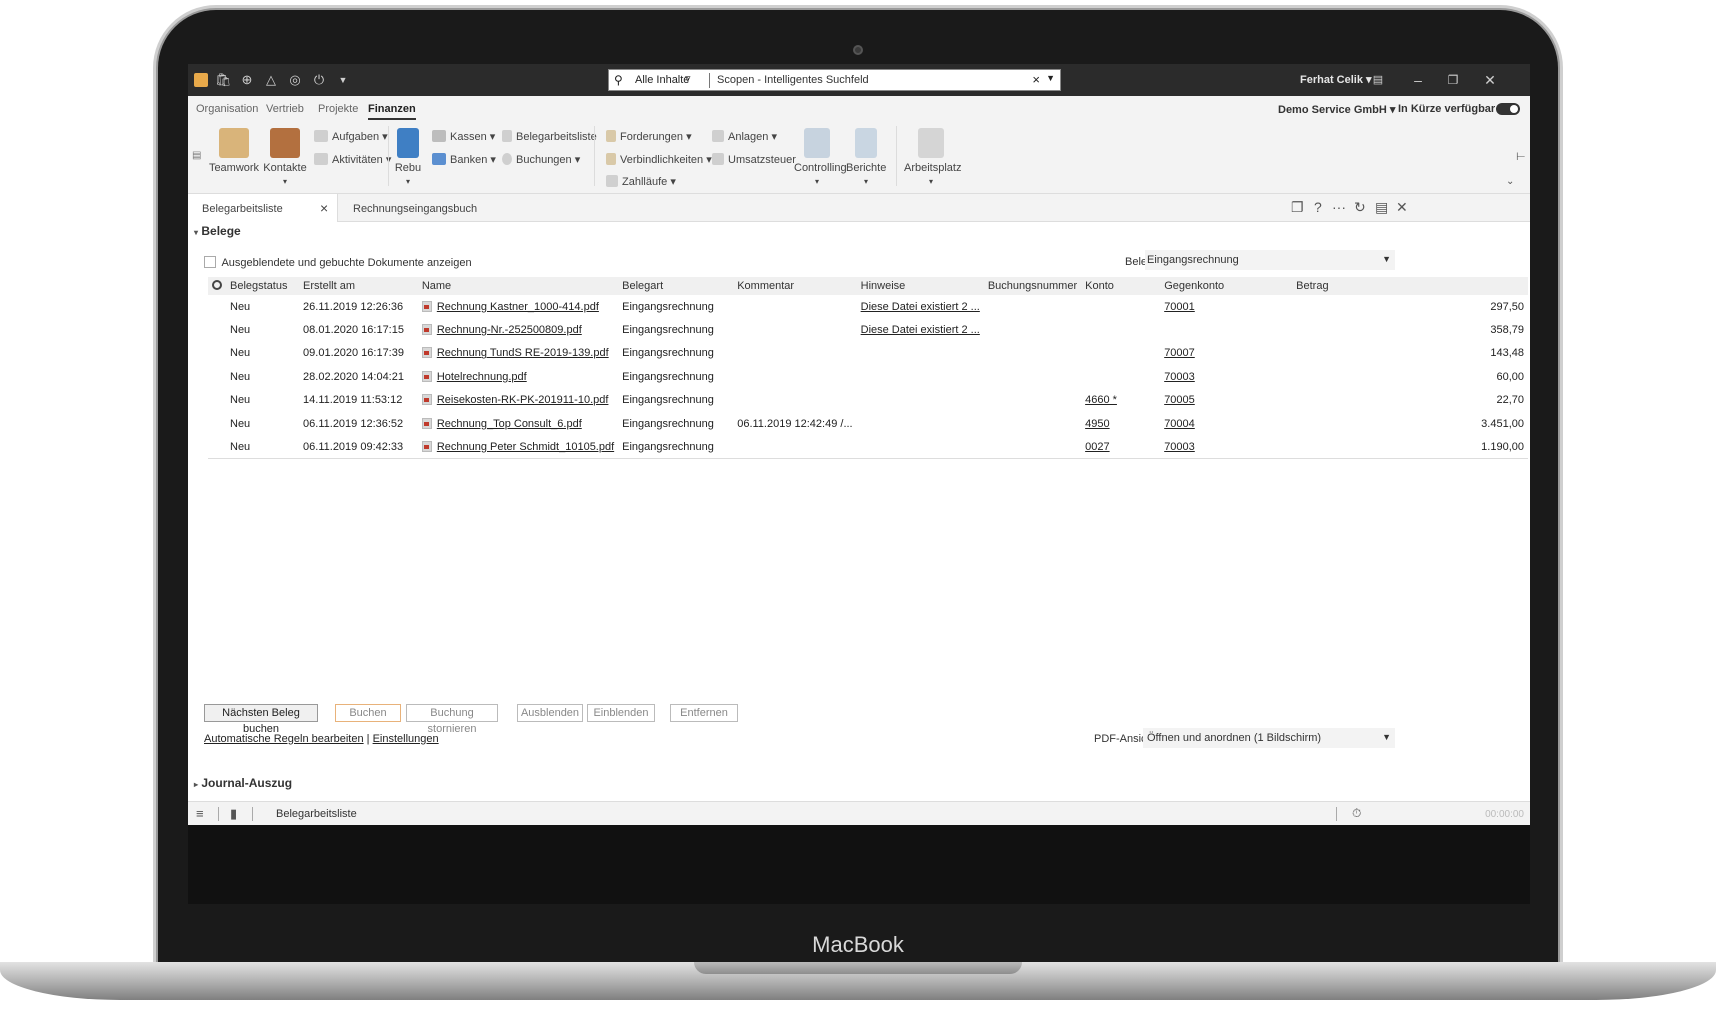 Image resolution: width=1716 pixels, height=1010 pixels. What do you see at coordinates (1360, 207) in the screenshot?
I see `refresh-icon: ↻` at bounding box center [1360, 207].